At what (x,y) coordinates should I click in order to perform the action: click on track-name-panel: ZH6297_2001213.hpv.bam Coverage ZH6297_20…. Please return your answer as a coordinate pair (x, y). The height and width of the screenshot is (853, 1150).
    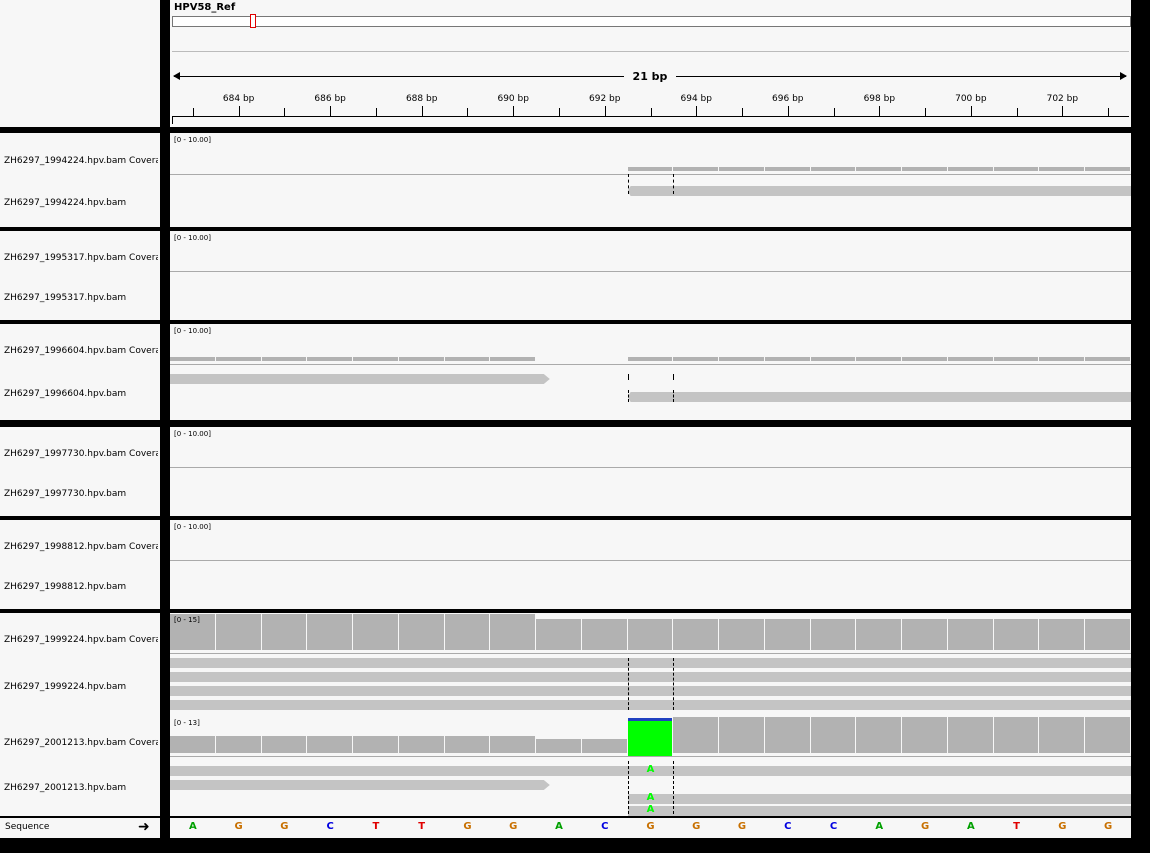
    Looking at the image, I should click on (80, 766).